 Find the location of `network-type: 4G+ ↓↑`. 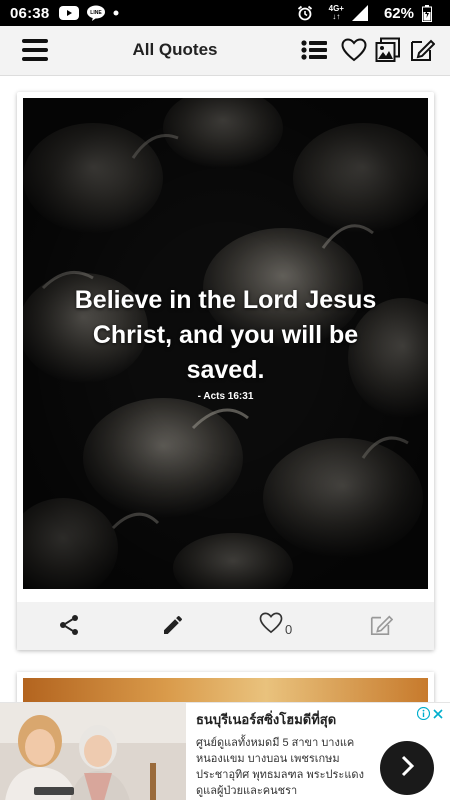

network-type: 4G+ ↓↑ is located at coordinates (336, 12).